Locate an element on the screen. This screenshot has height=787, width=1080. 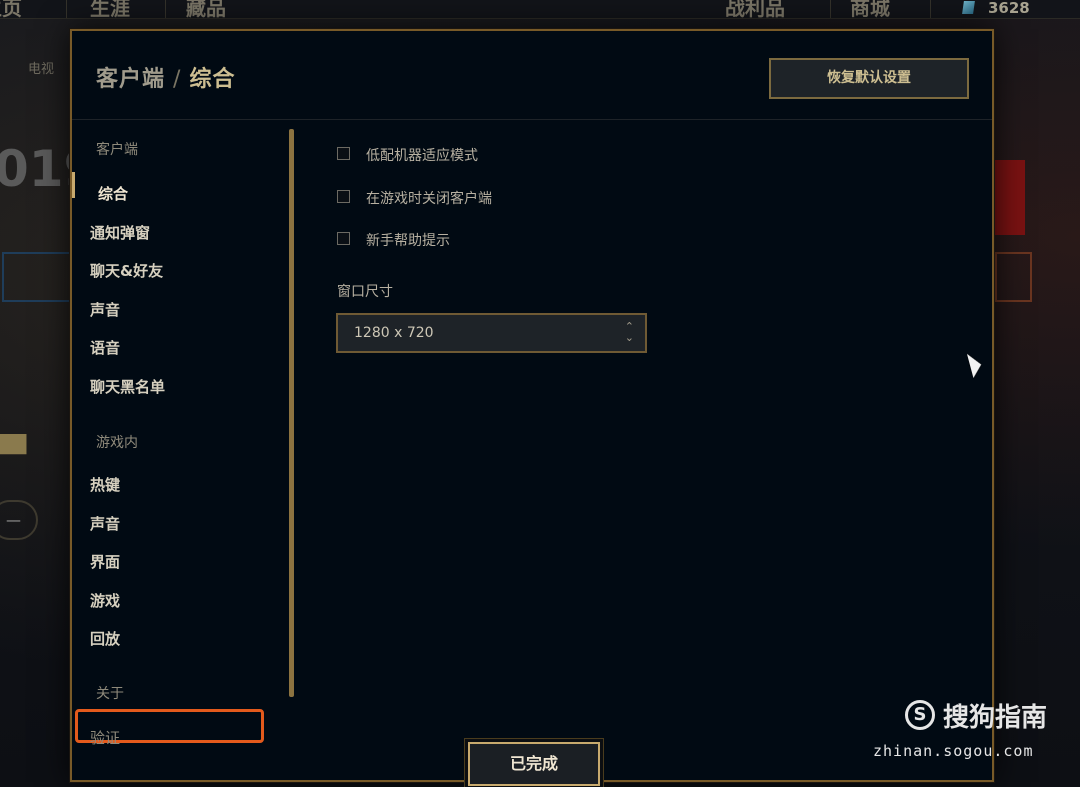
bg-banner is located at coordinates (1010, 197).